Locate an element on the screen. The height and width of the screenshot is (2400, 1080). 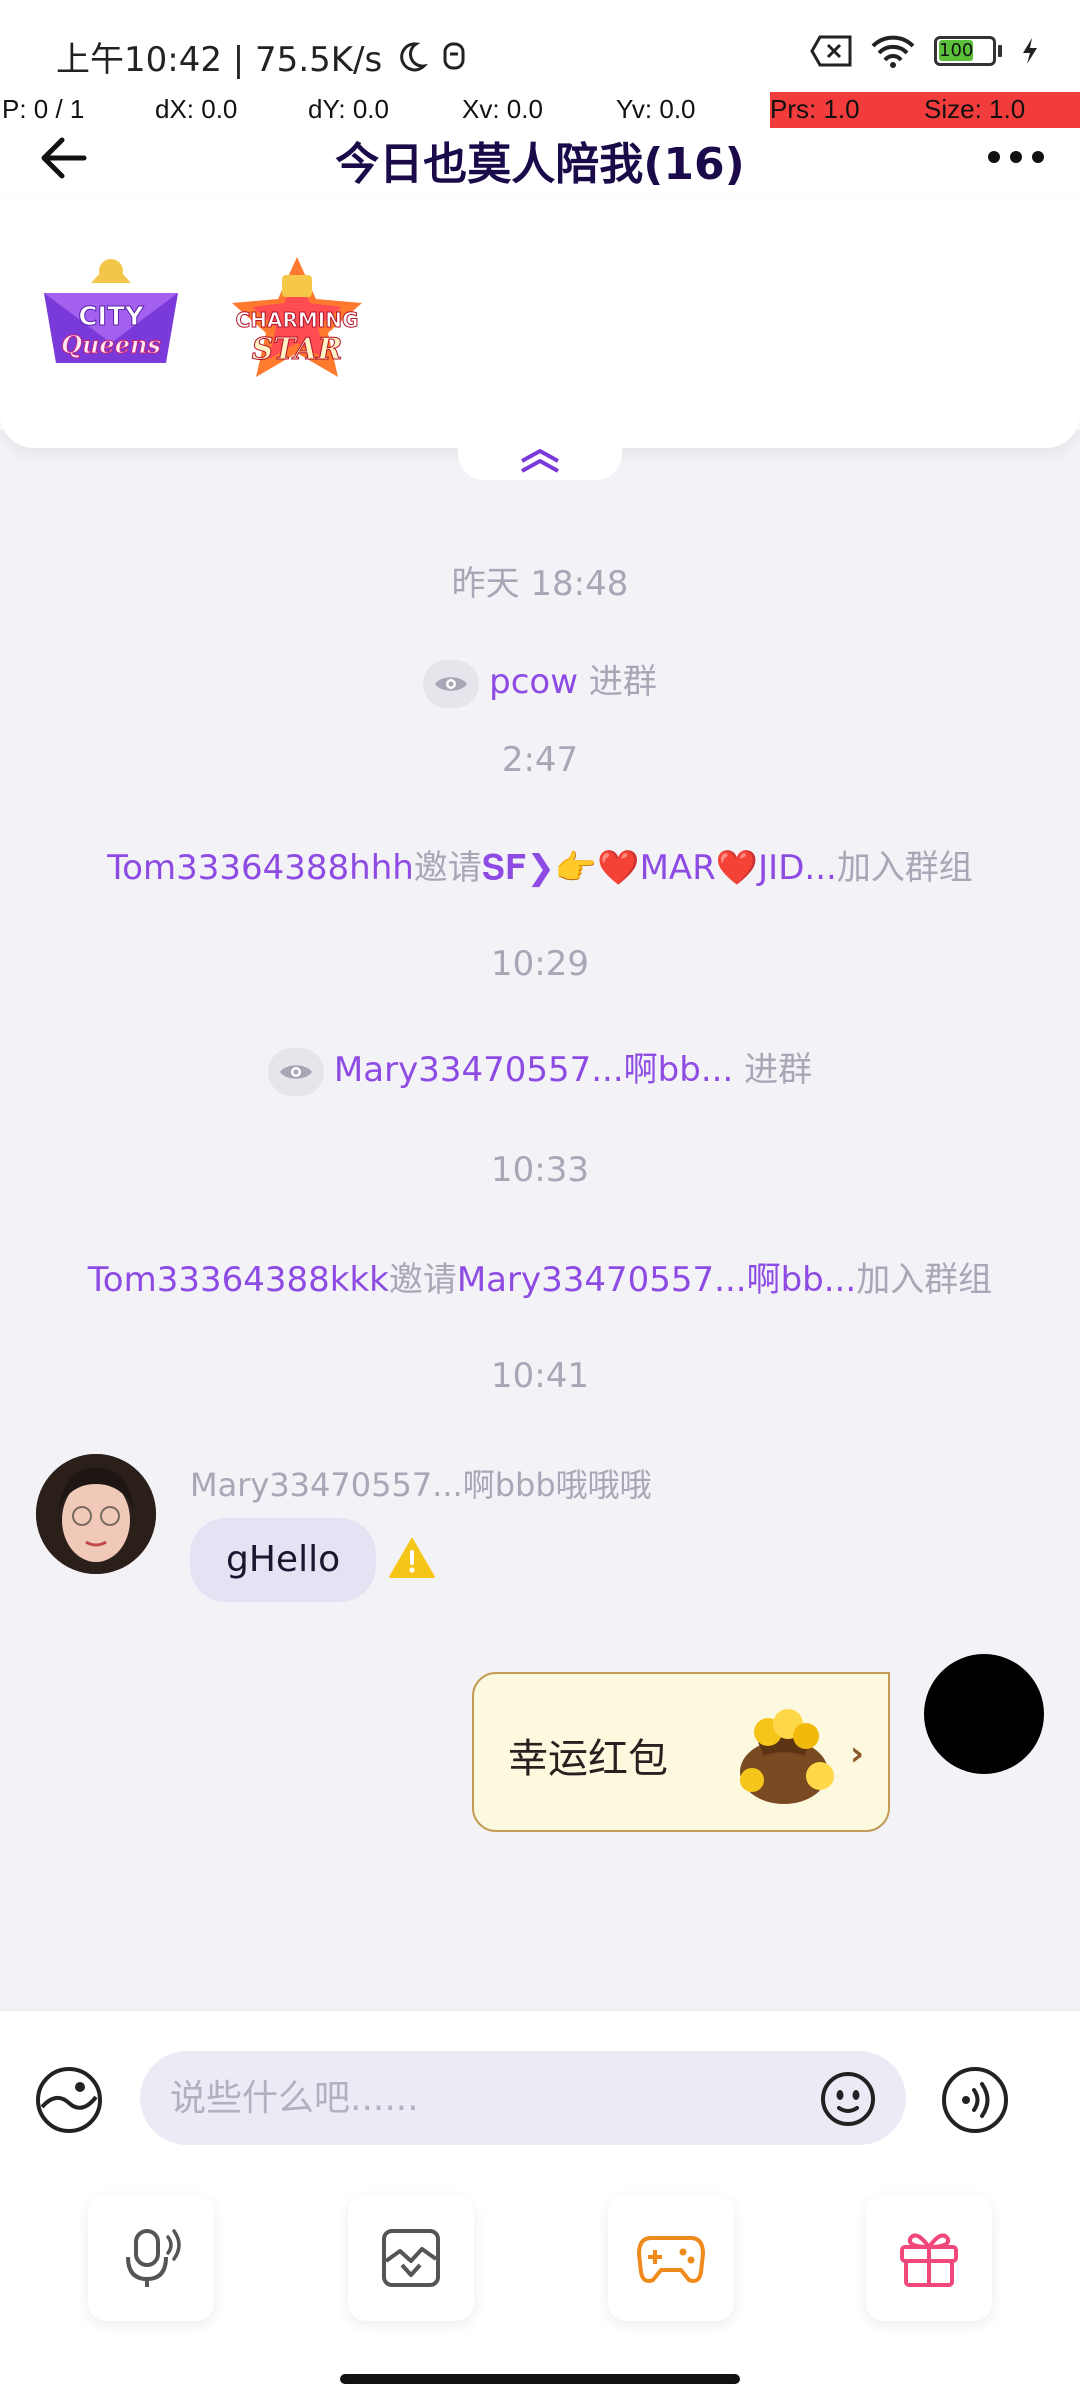
photo-icon is located at coordinates (411, 2258).